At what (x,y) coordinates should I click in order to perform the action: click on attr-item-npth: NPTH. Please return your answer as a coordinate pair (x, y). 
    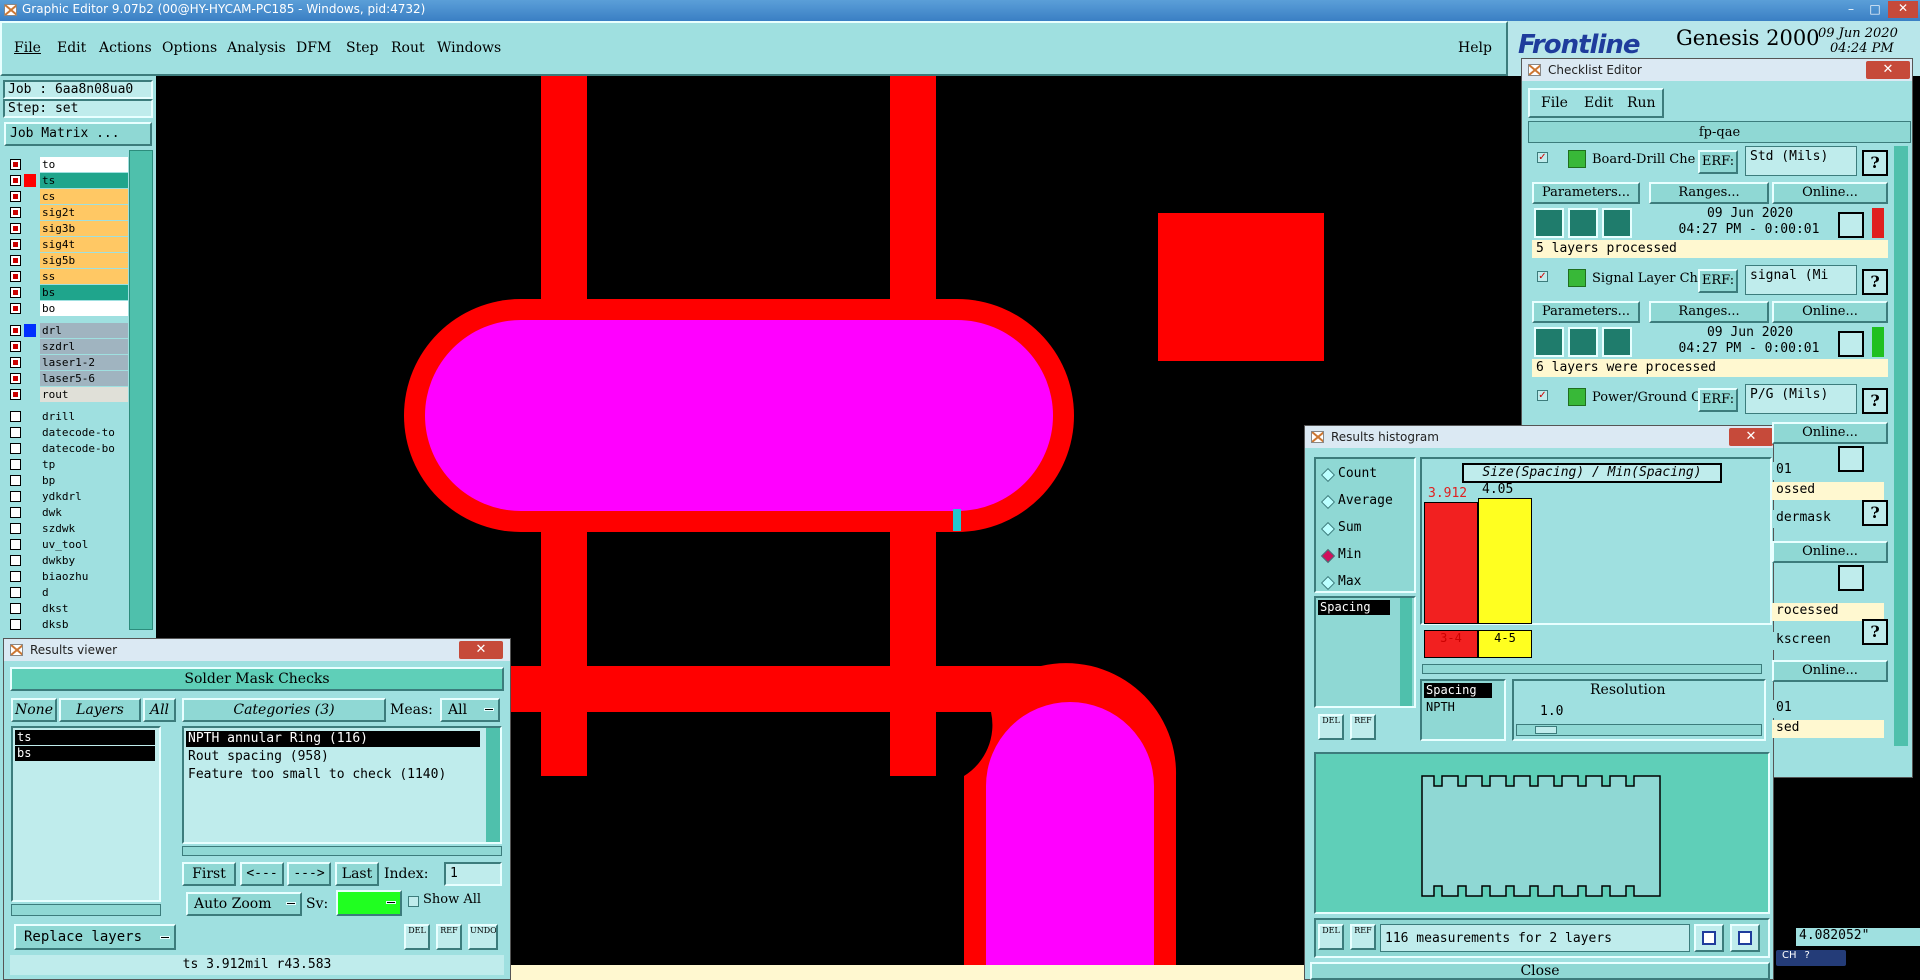
    Looking at the image, I should click on (1439, 707).